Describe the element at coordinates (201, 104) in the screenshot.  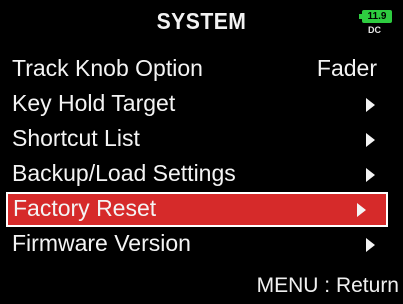
I see `menu-item-key-hold-target: Key Hold Target` at that location.